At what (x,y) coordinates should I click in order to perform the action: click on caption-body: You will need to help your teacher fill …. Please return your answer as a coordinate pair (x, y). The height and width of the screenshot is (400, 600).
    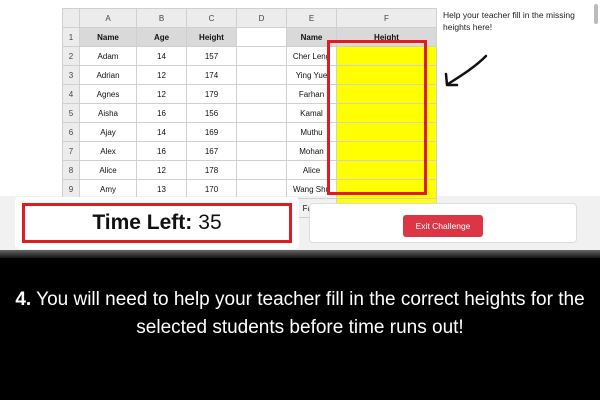
    Looking at the image, I should click on (310, 313).